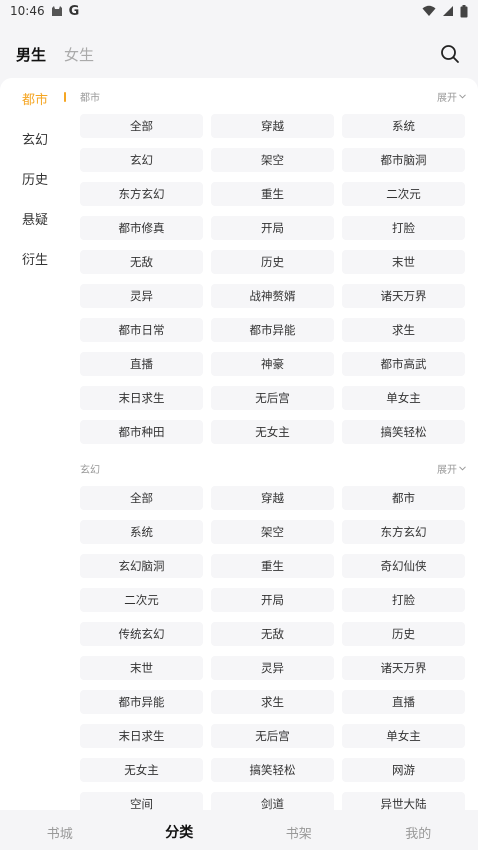  I want to click on category-tag: 都市, so click(403, 498).